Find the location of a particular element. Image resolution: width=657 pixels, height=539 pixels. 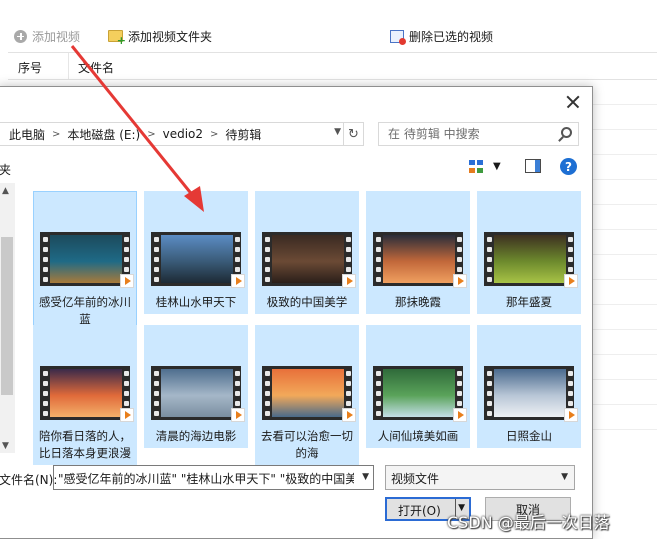

filename-value: "感受亿年前的冰川蓝" "桂林山水甲天下" "极致的中国美 is located at coordinates (206, 478).